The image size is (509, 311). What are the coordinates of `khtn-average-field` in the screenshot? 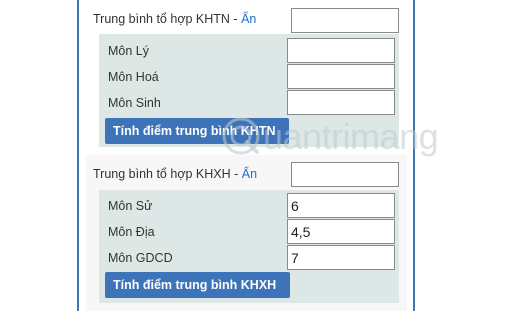 It's located at (345, 20).